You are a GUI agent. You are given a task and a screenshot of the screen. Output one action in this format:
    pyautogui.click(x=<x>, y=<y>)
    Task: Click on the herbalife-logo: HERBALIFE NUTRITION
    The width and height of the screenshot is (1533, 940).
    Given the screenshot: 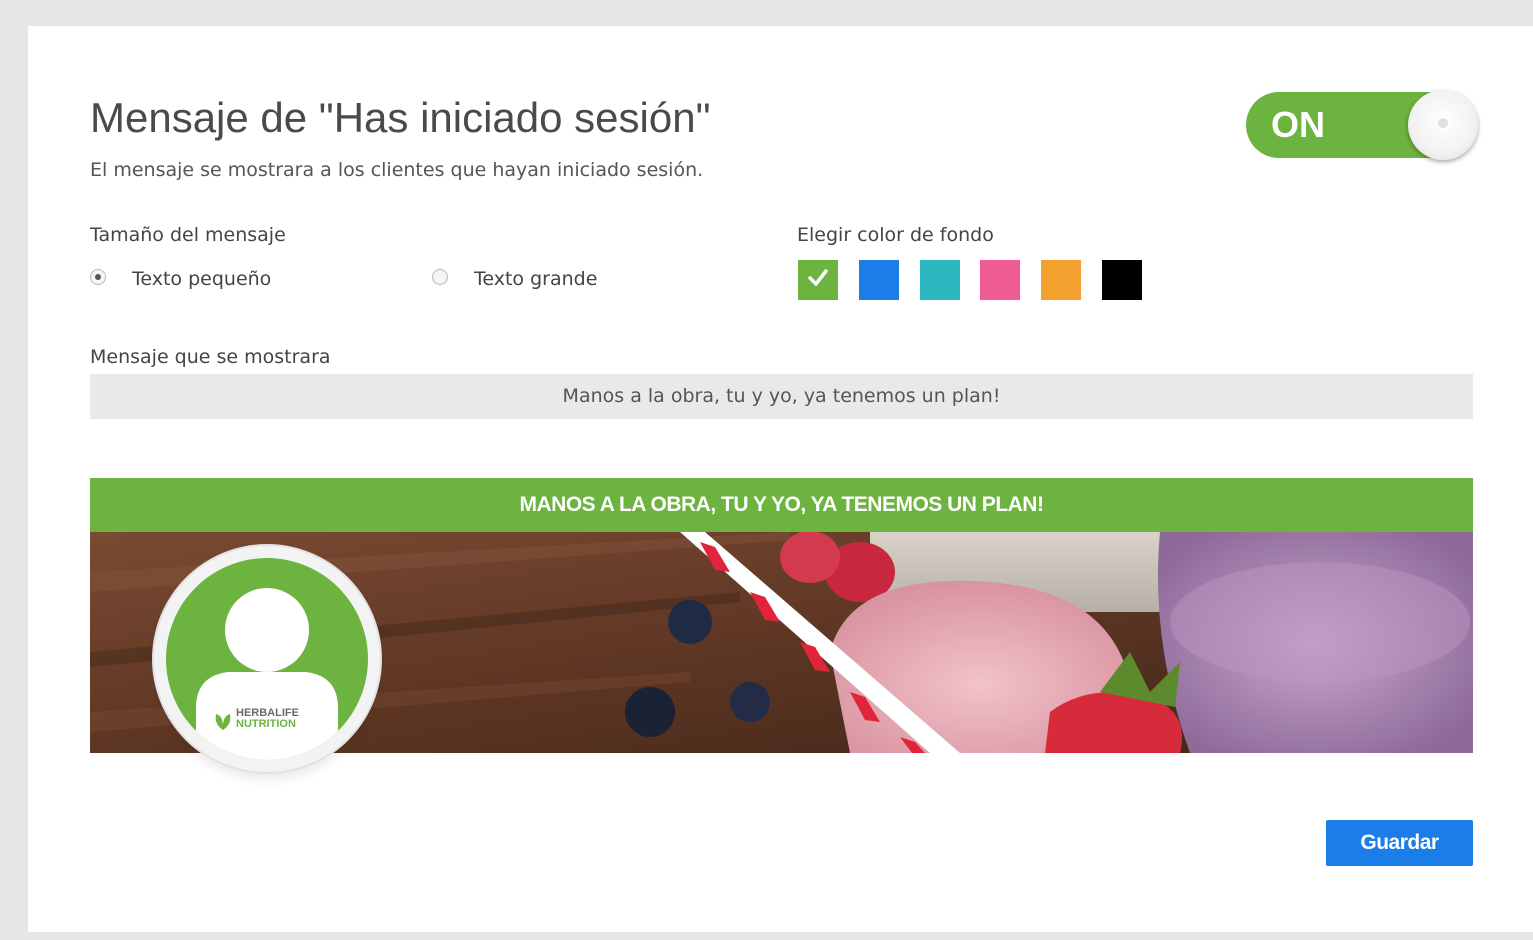 What is the action you would take?
    pyautogui.click(x=272, y=721)
    